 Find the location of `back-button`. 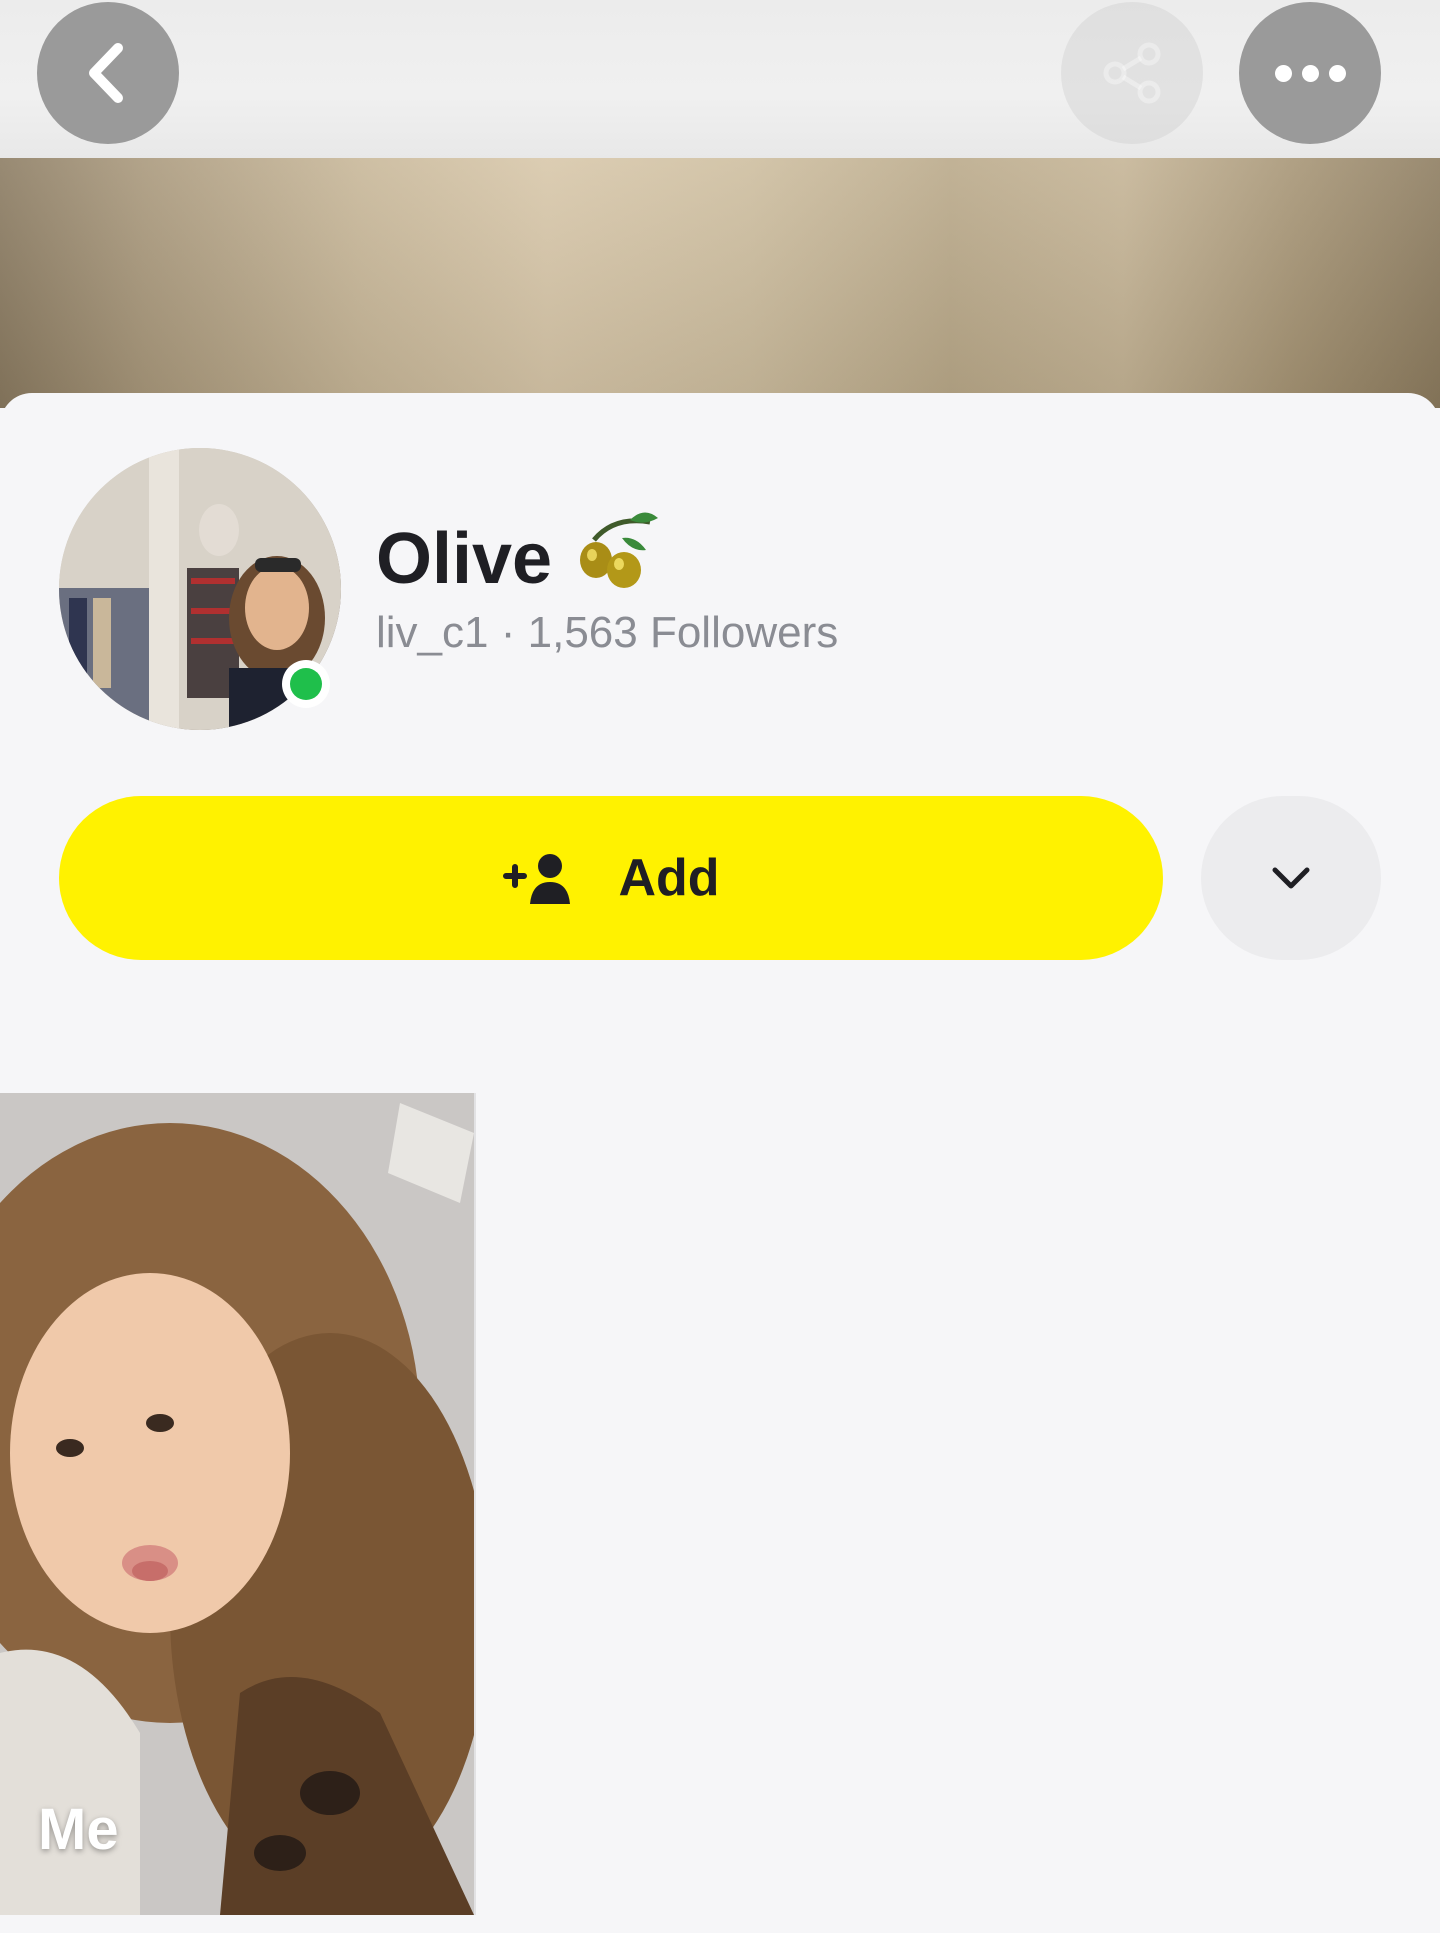

back-button is located at coordinates (108, 73).